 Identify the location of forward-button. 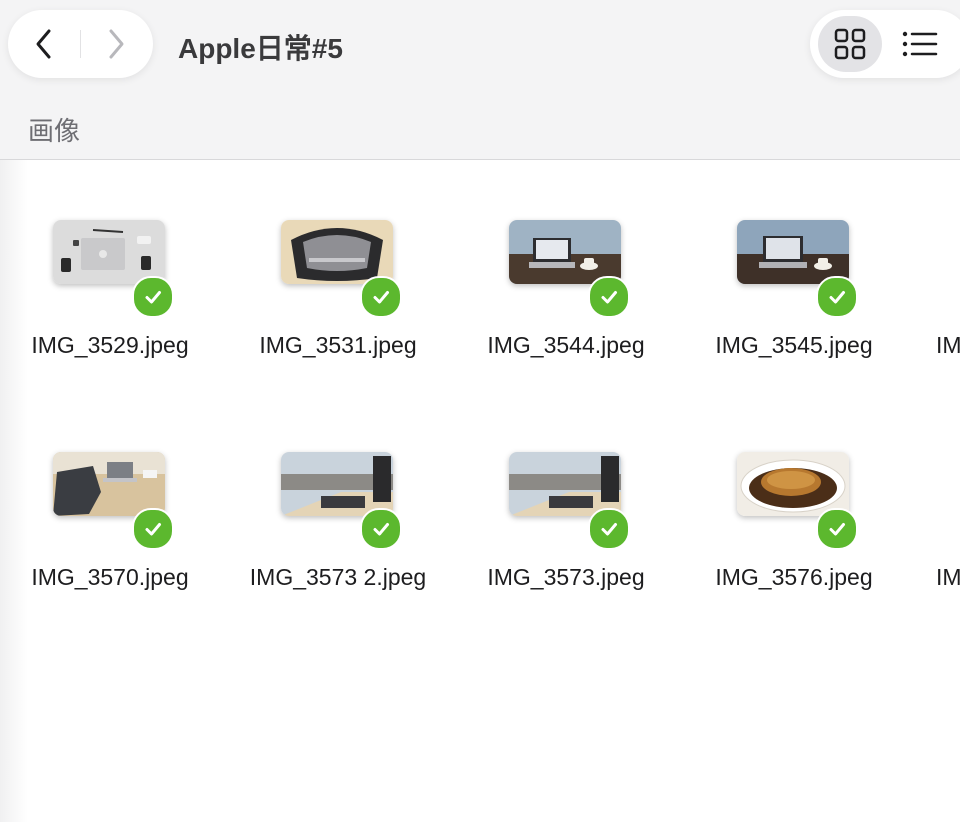
(116, 44).